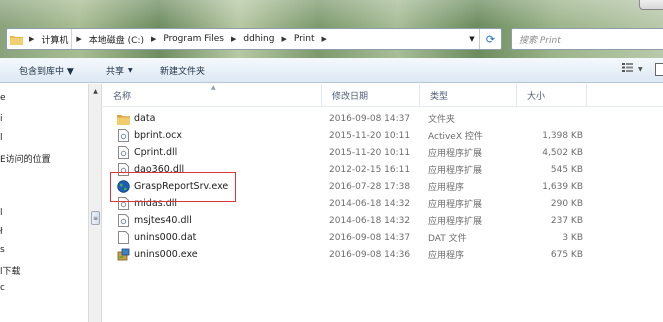  Describe the element at coordinates (447, 239) in the screenshot. I see `file-type: DAT 文件` at that location.